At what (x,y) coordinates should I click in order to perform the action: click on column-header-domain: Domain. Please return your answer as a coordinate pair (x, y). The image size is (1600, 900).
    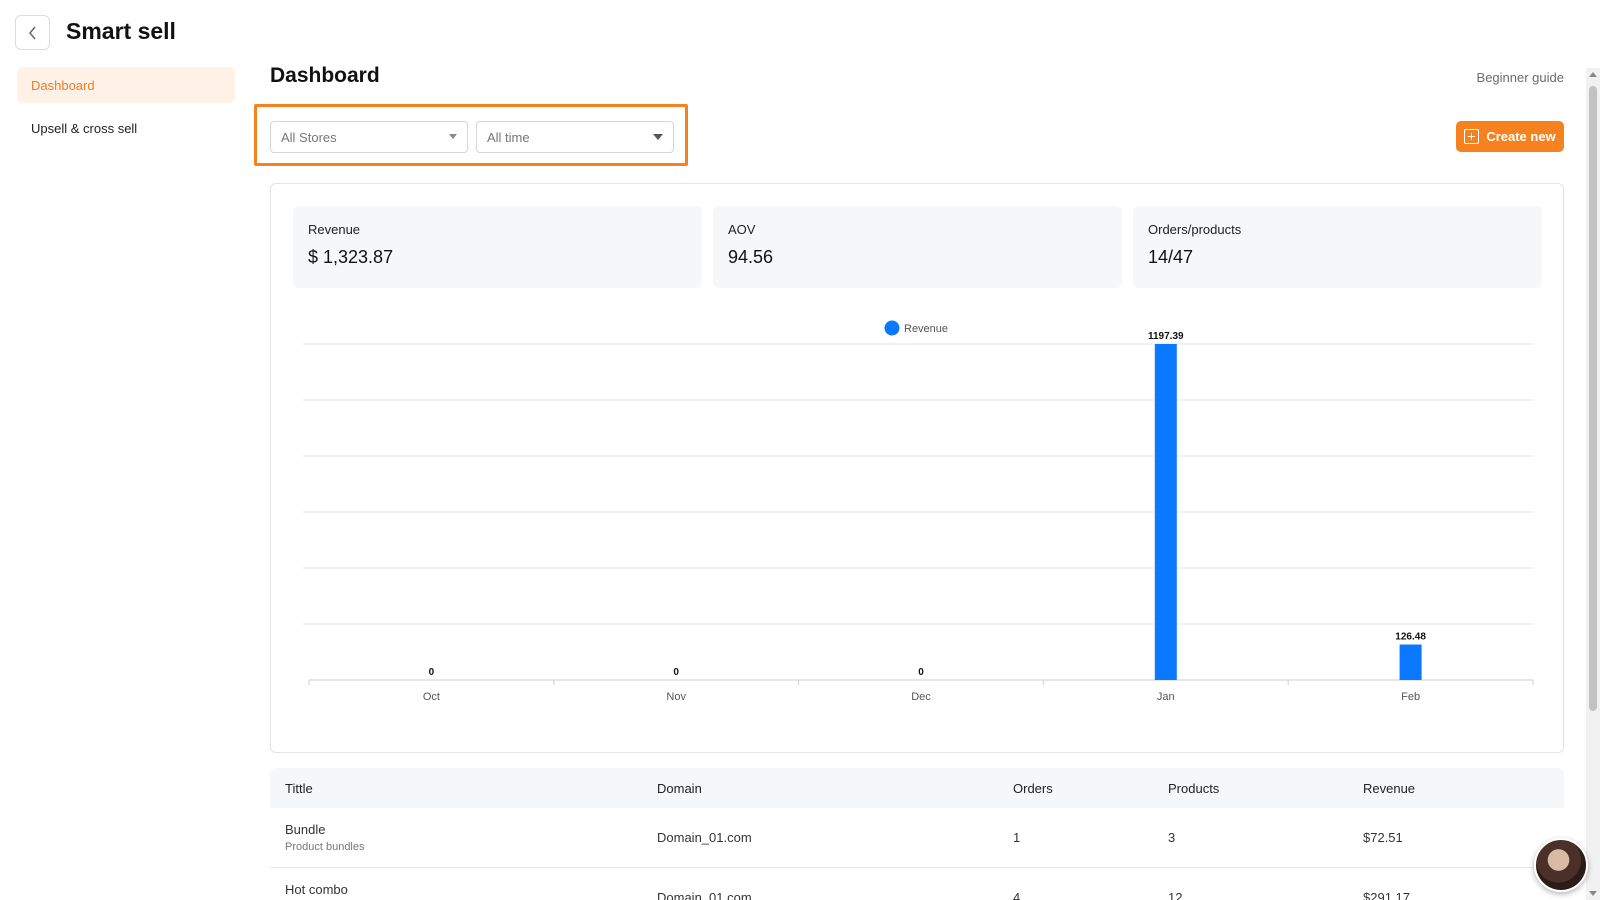
    Looking at the image, I should click on (679, 788).